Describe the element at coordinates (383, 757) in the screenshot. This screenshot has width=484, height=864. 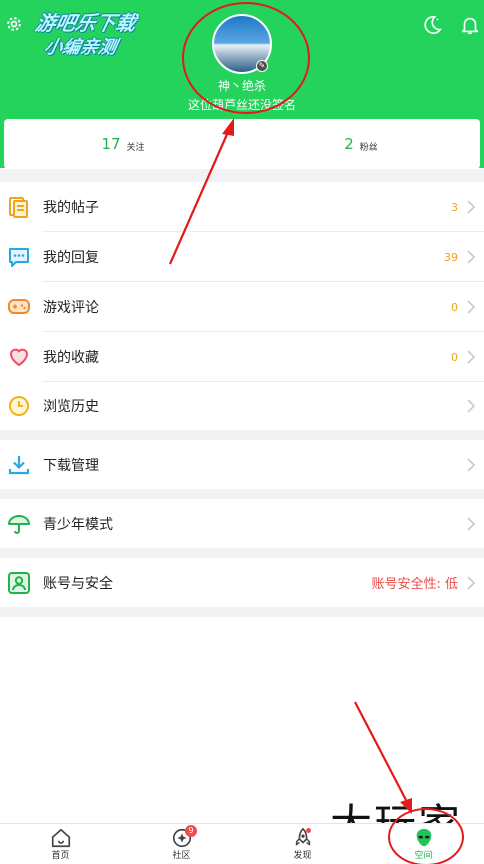
I see `annotation-arrow-to-space-tab` at that location.